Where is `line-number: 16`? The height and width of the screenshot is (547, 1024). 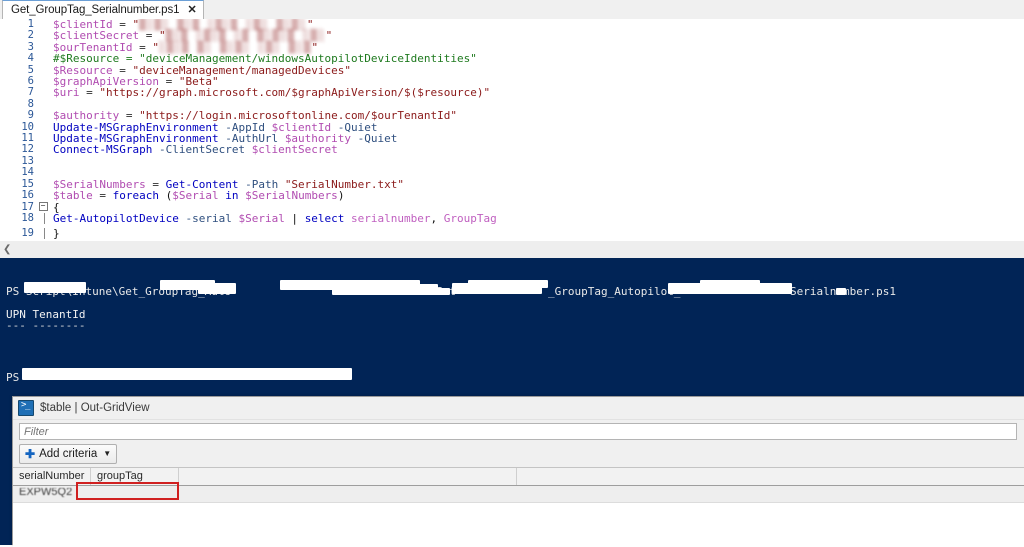
line-number: 16 is located at coordinates (27, 195).